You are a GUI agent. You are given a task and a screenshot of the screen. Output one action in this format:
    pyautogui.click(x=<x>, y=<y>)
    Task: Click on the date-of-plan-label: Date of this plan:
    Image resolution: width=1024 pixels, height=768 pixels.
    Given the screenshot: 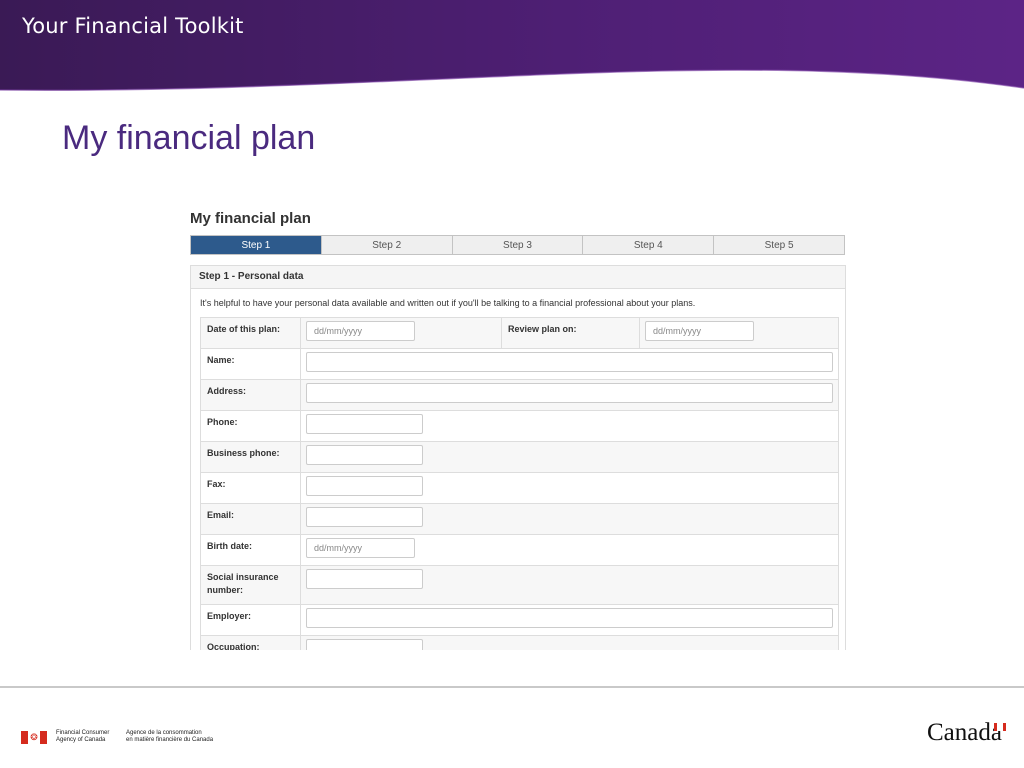 What is the action you would take?
    pyautogui.click(x=250, y=333)
    